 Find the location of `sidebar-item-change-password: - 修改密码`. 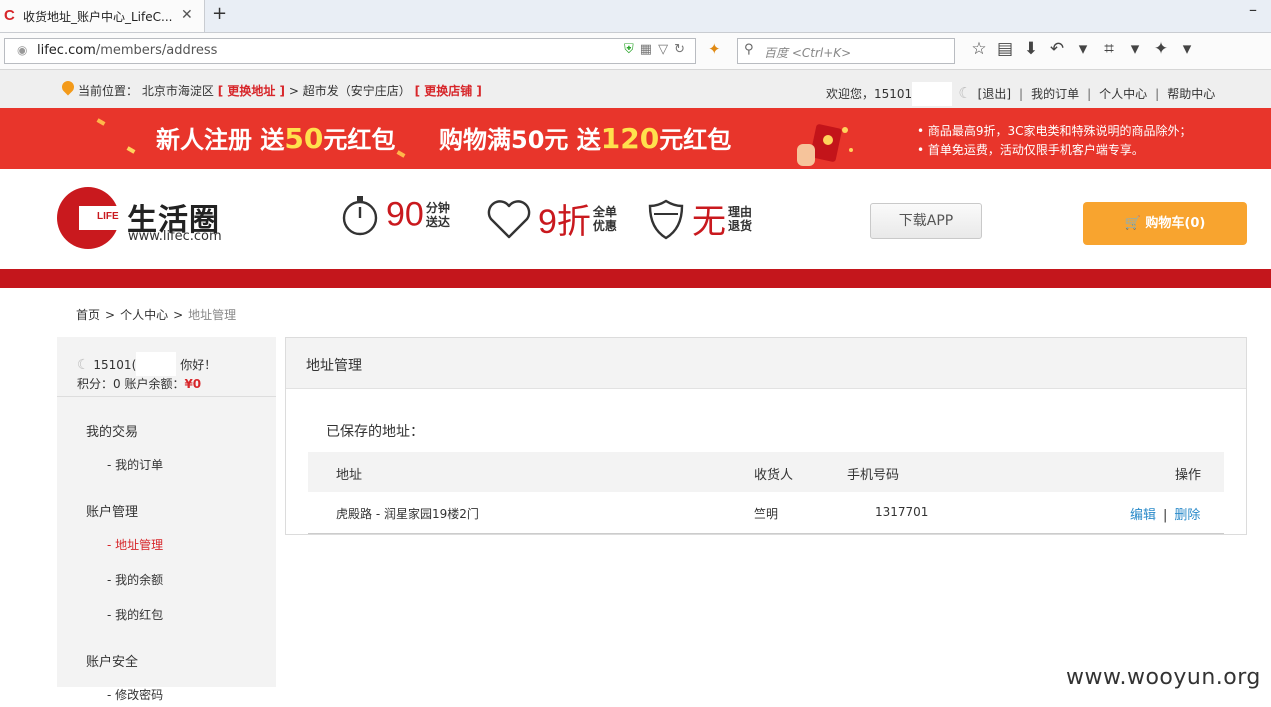

sidebar-item-change-password: - 修改密码 is located at coordinates (135, 694).